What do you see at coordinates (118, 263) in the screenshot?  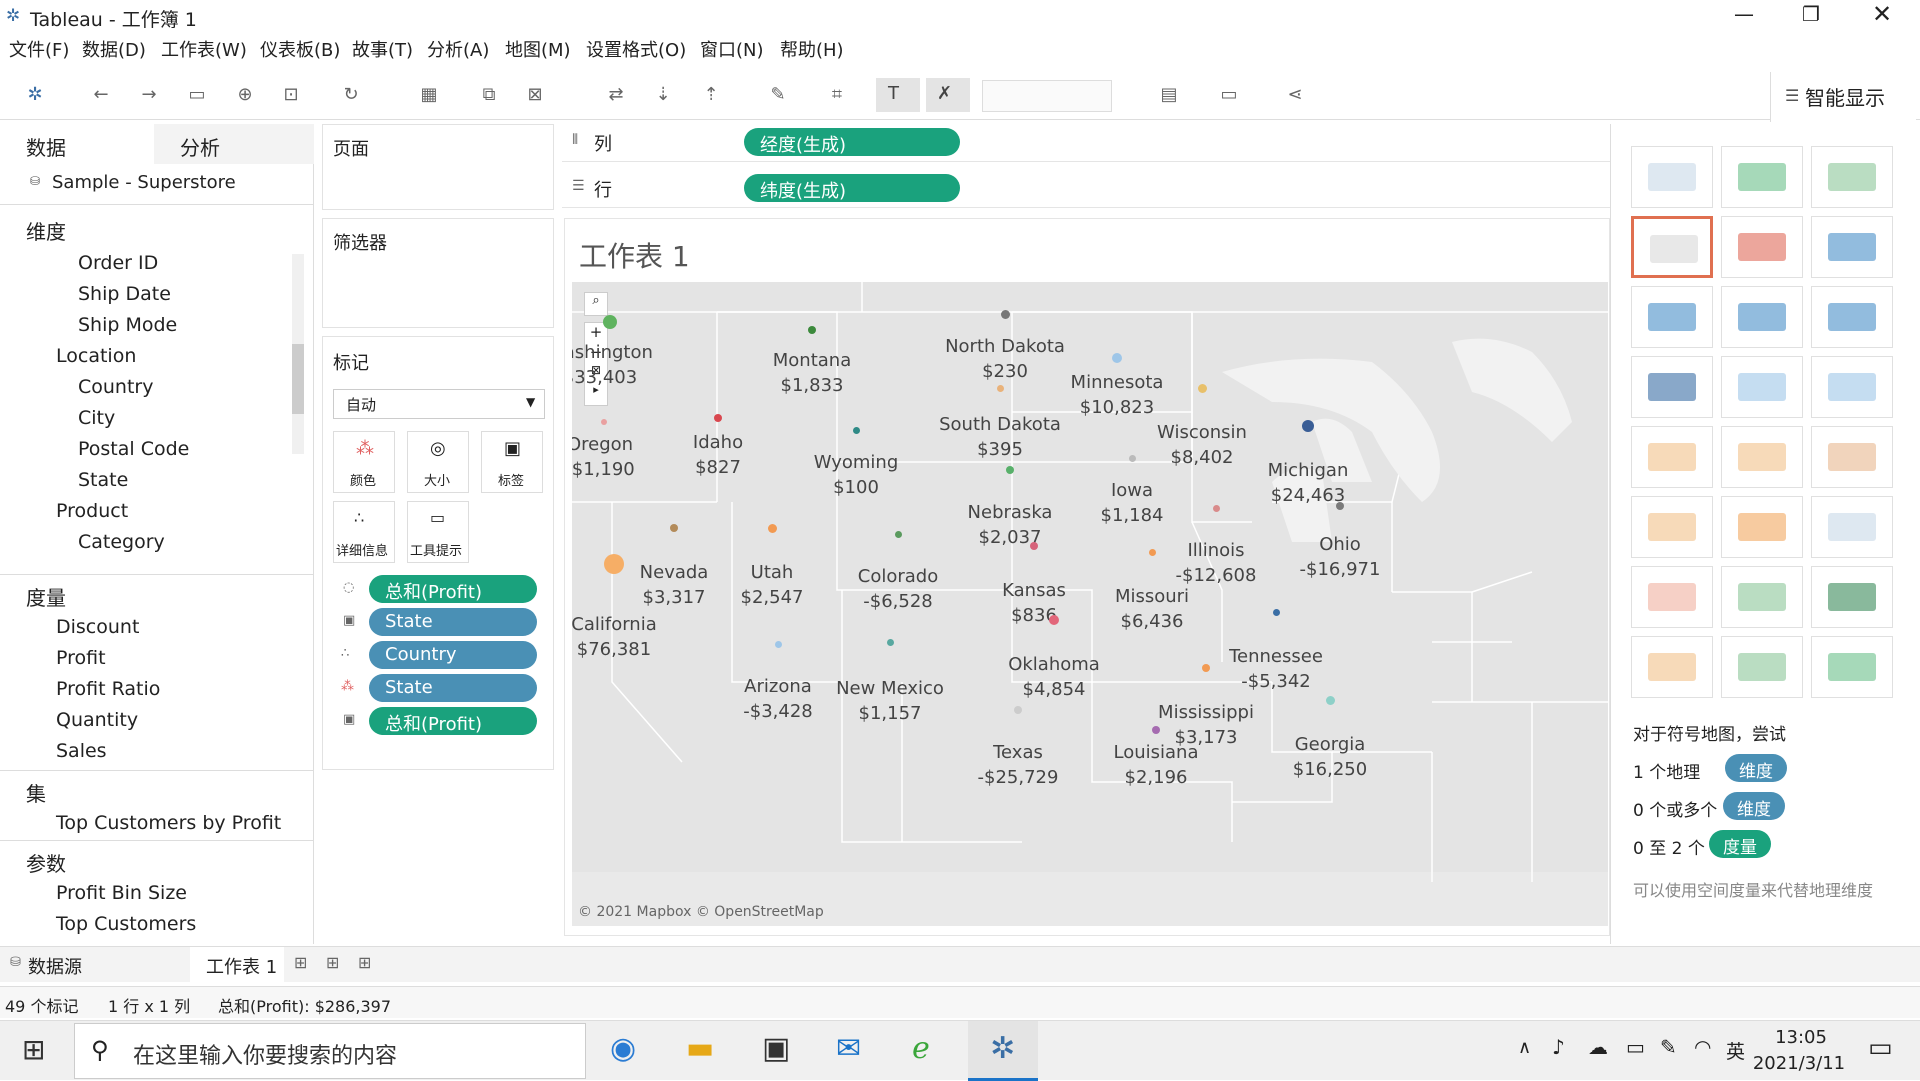 I see `field-order-id: Order ID` at bounding box center [118, 263].